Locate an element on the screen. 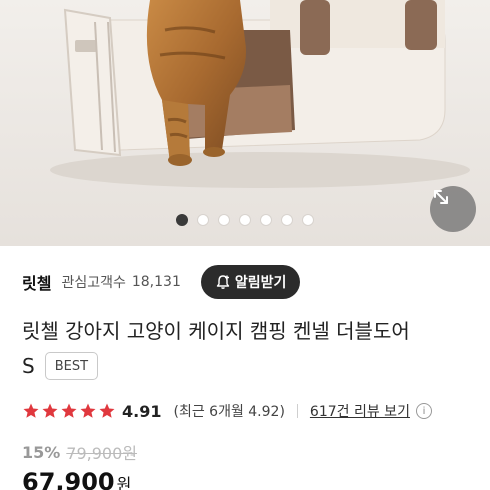  watchers-count: 18,131 is located at coordinates (156, 282).